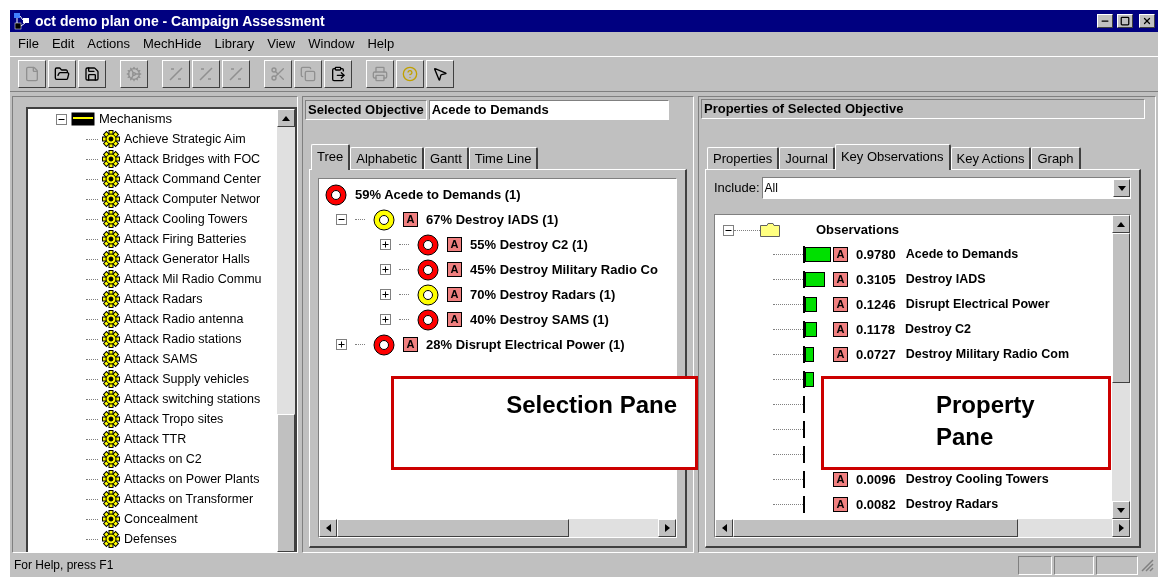 This screenshot has height=577, width=1158. I want to click on mechanism-item: Attack Bridges with FOC, so click(192, 159).